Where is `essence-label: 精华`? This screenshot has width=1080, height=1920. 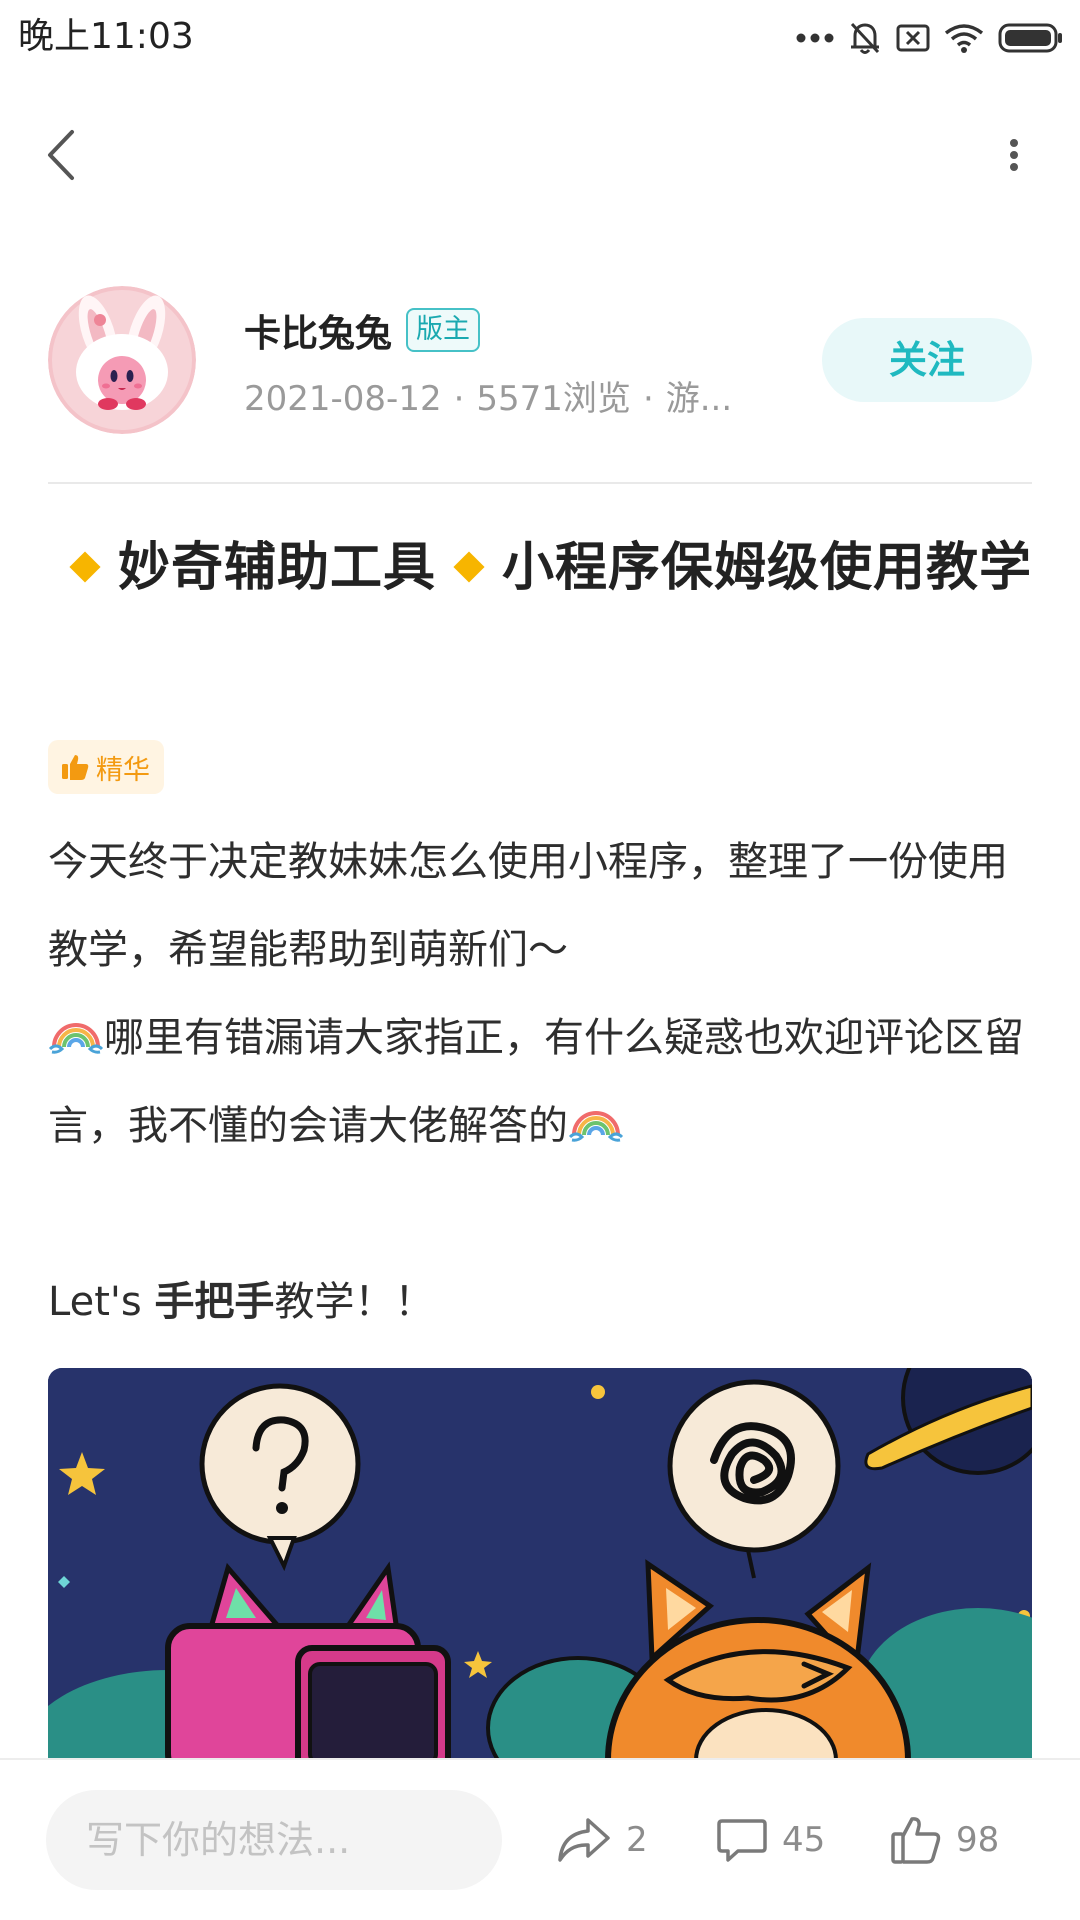 essence-label: 精华 is located at coordinates (123, 770).